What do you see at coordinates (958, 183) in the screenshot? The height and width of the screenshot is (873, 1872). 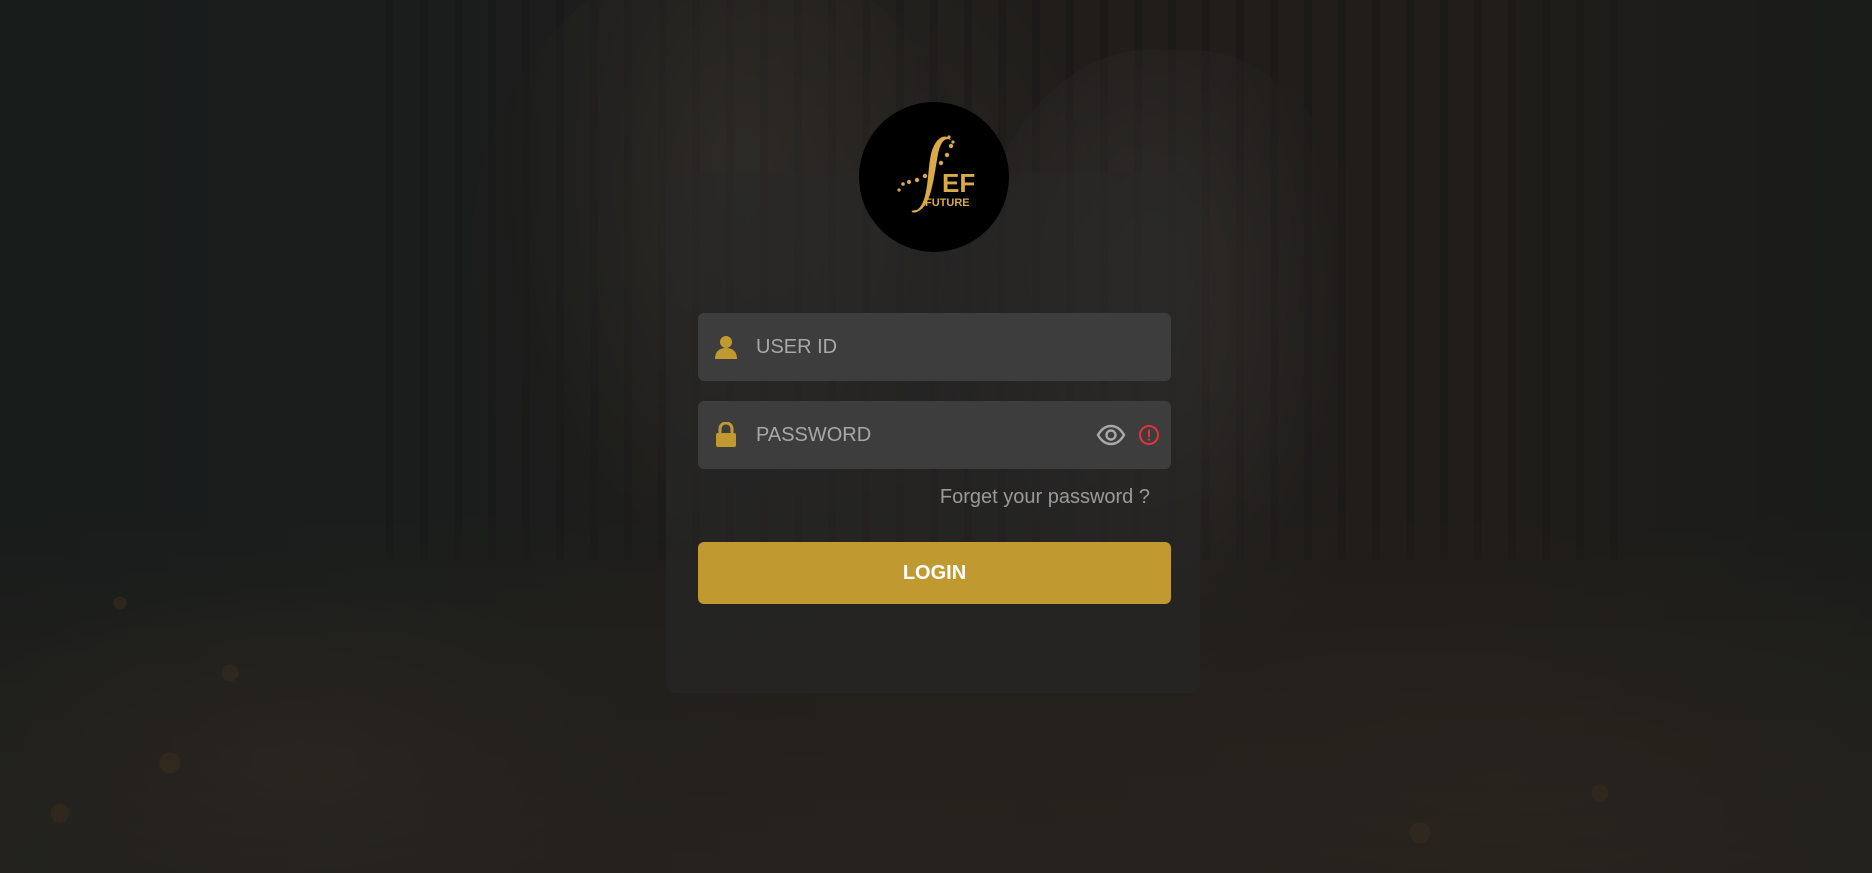 I see `logo-text-main: EF` at bounding box center [958, 183].